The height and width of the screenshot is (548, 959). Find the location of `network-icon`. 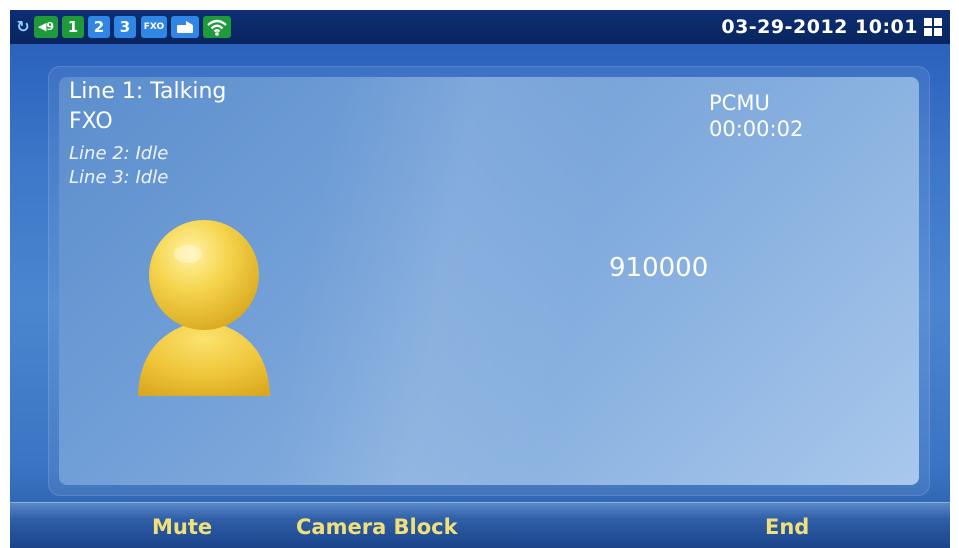

network-icon is located at coordinates (933, 27).